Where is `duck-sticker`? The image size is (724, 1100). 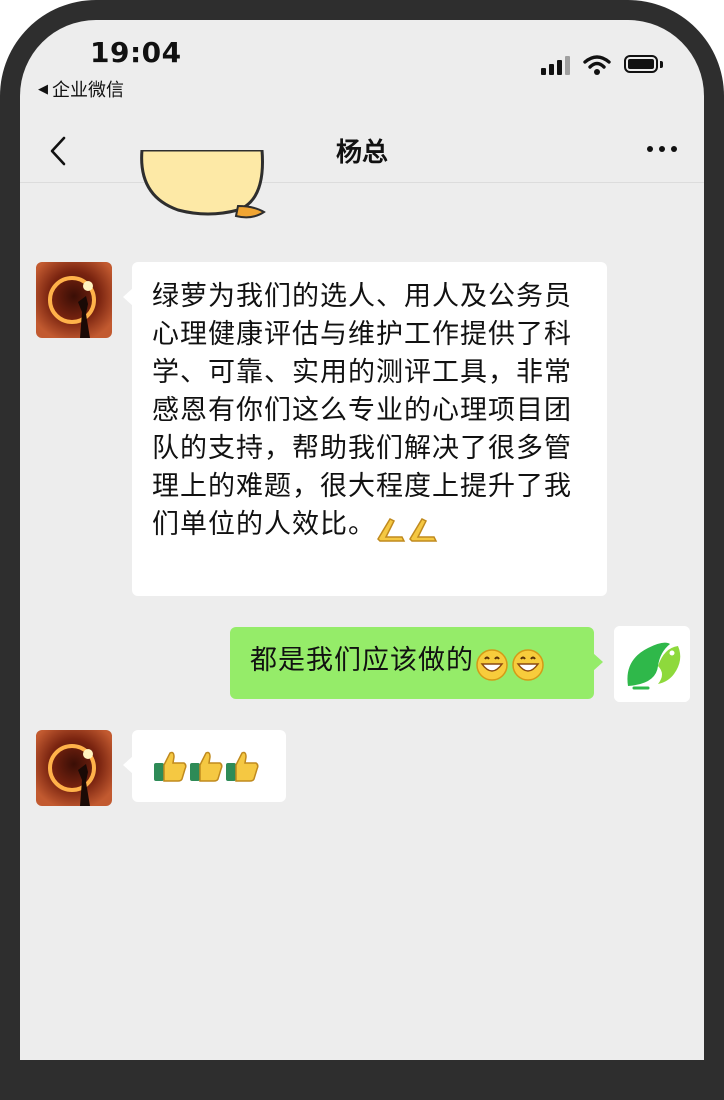
duck-sticker is located at coordinates (204, 186).